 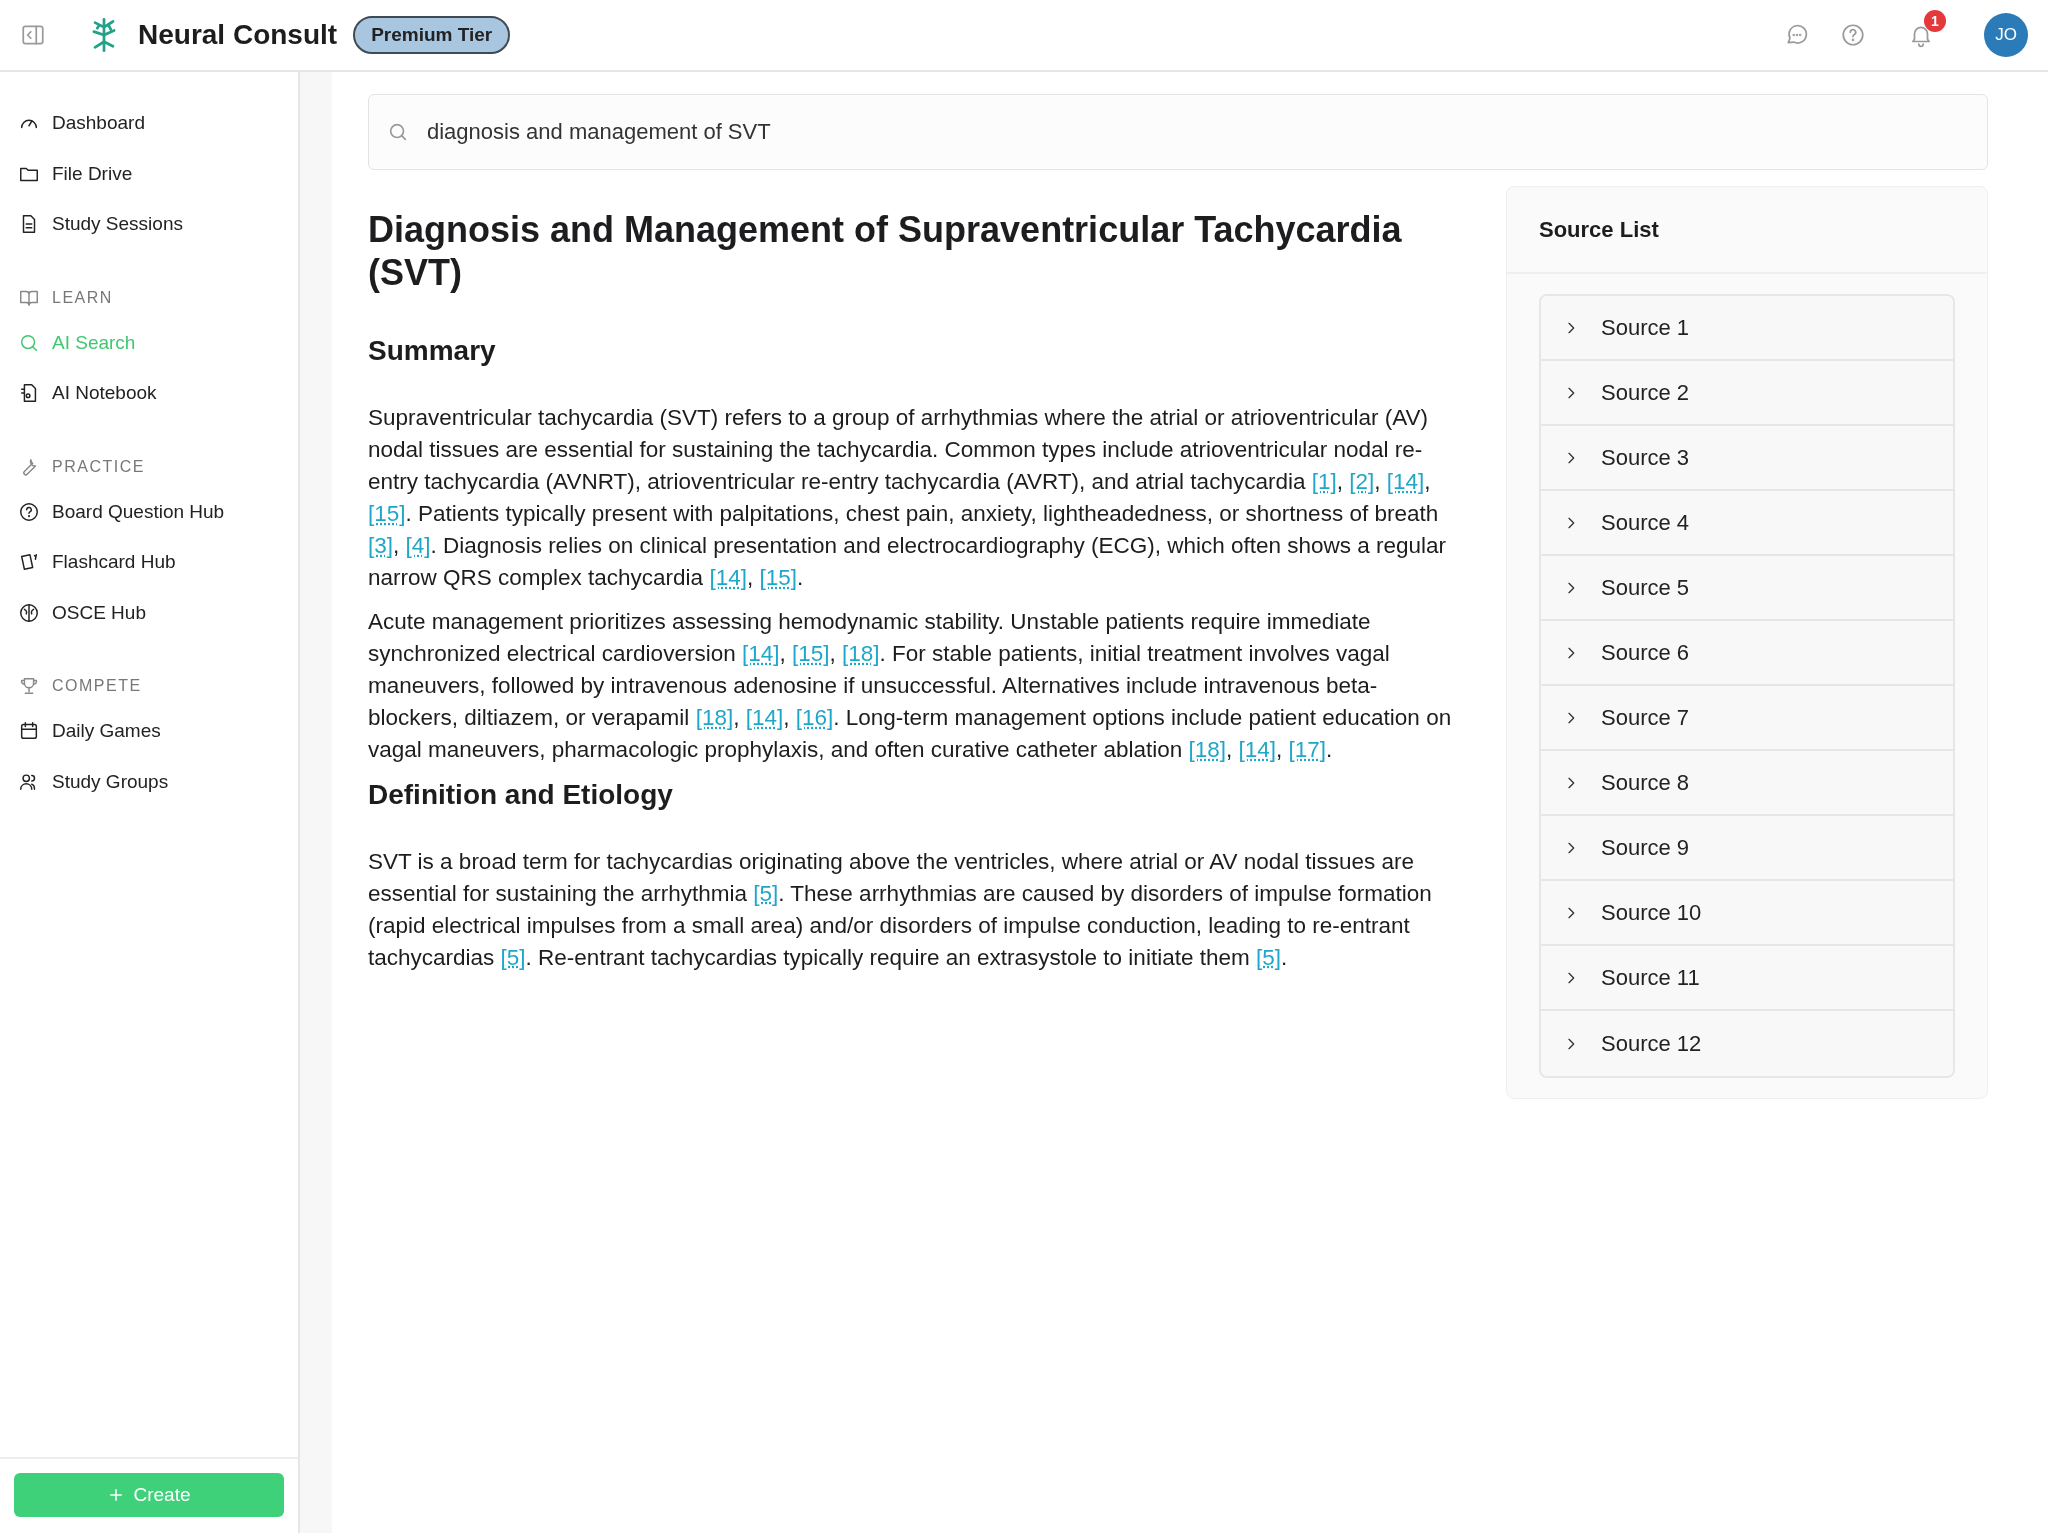 I want to click on citation-link: [3], so click(x=381, y=545).